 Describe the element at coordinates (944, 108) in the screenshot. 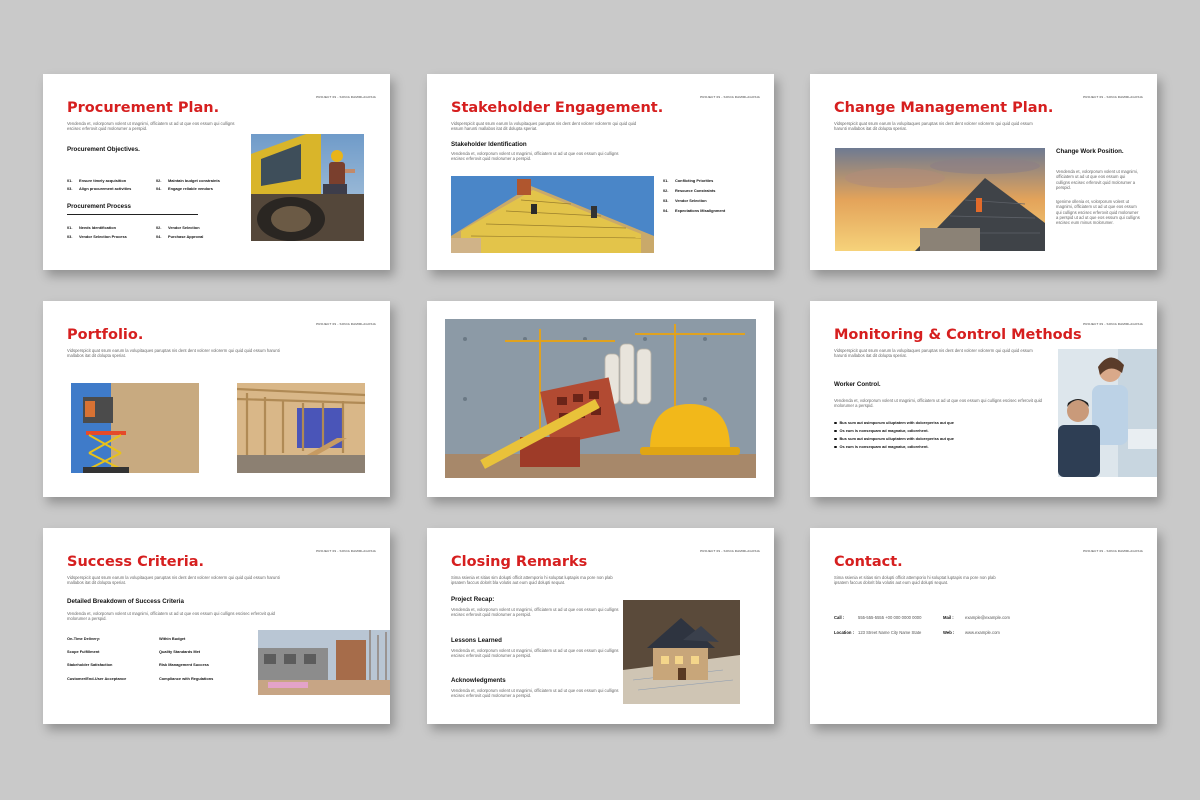

I see `slide-title: Change Management Plan.` at that location.